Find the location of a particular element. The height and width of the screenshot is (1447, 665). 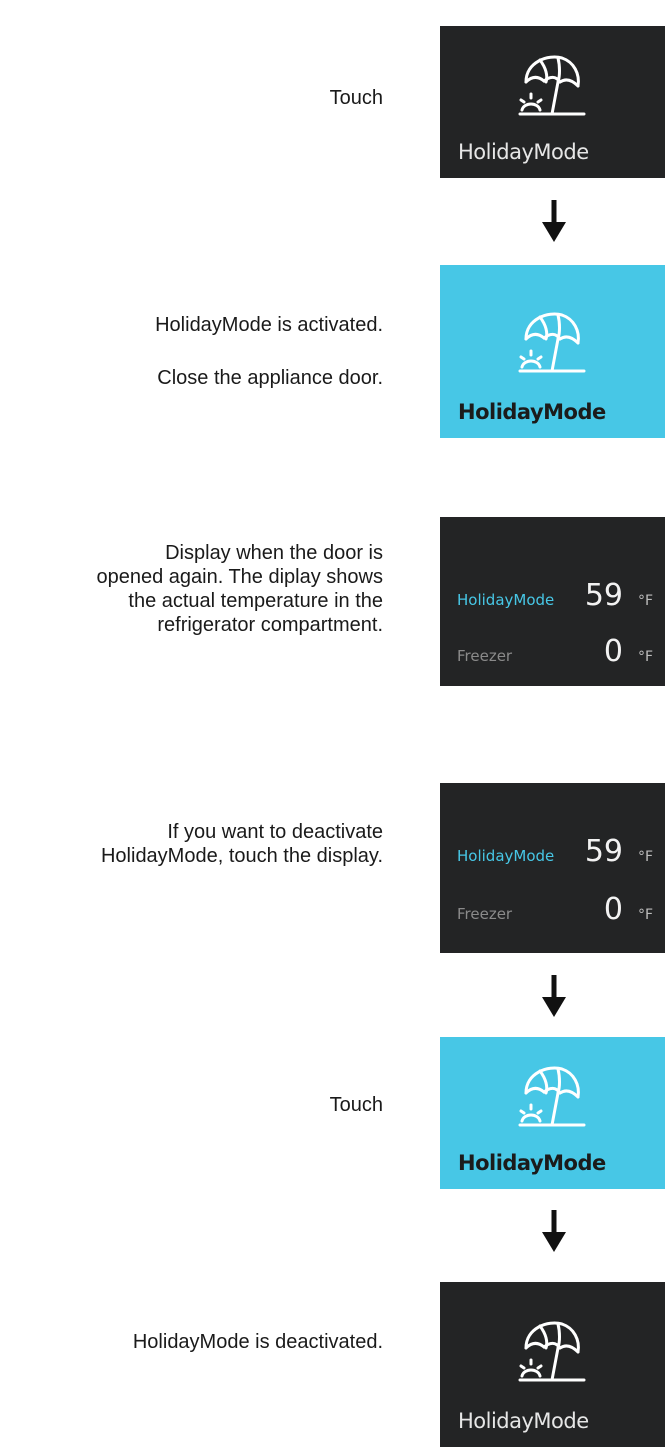

temperature-display: HolidayMode 59 °F Freezer 0 °F is located at coordinates (552, 601).